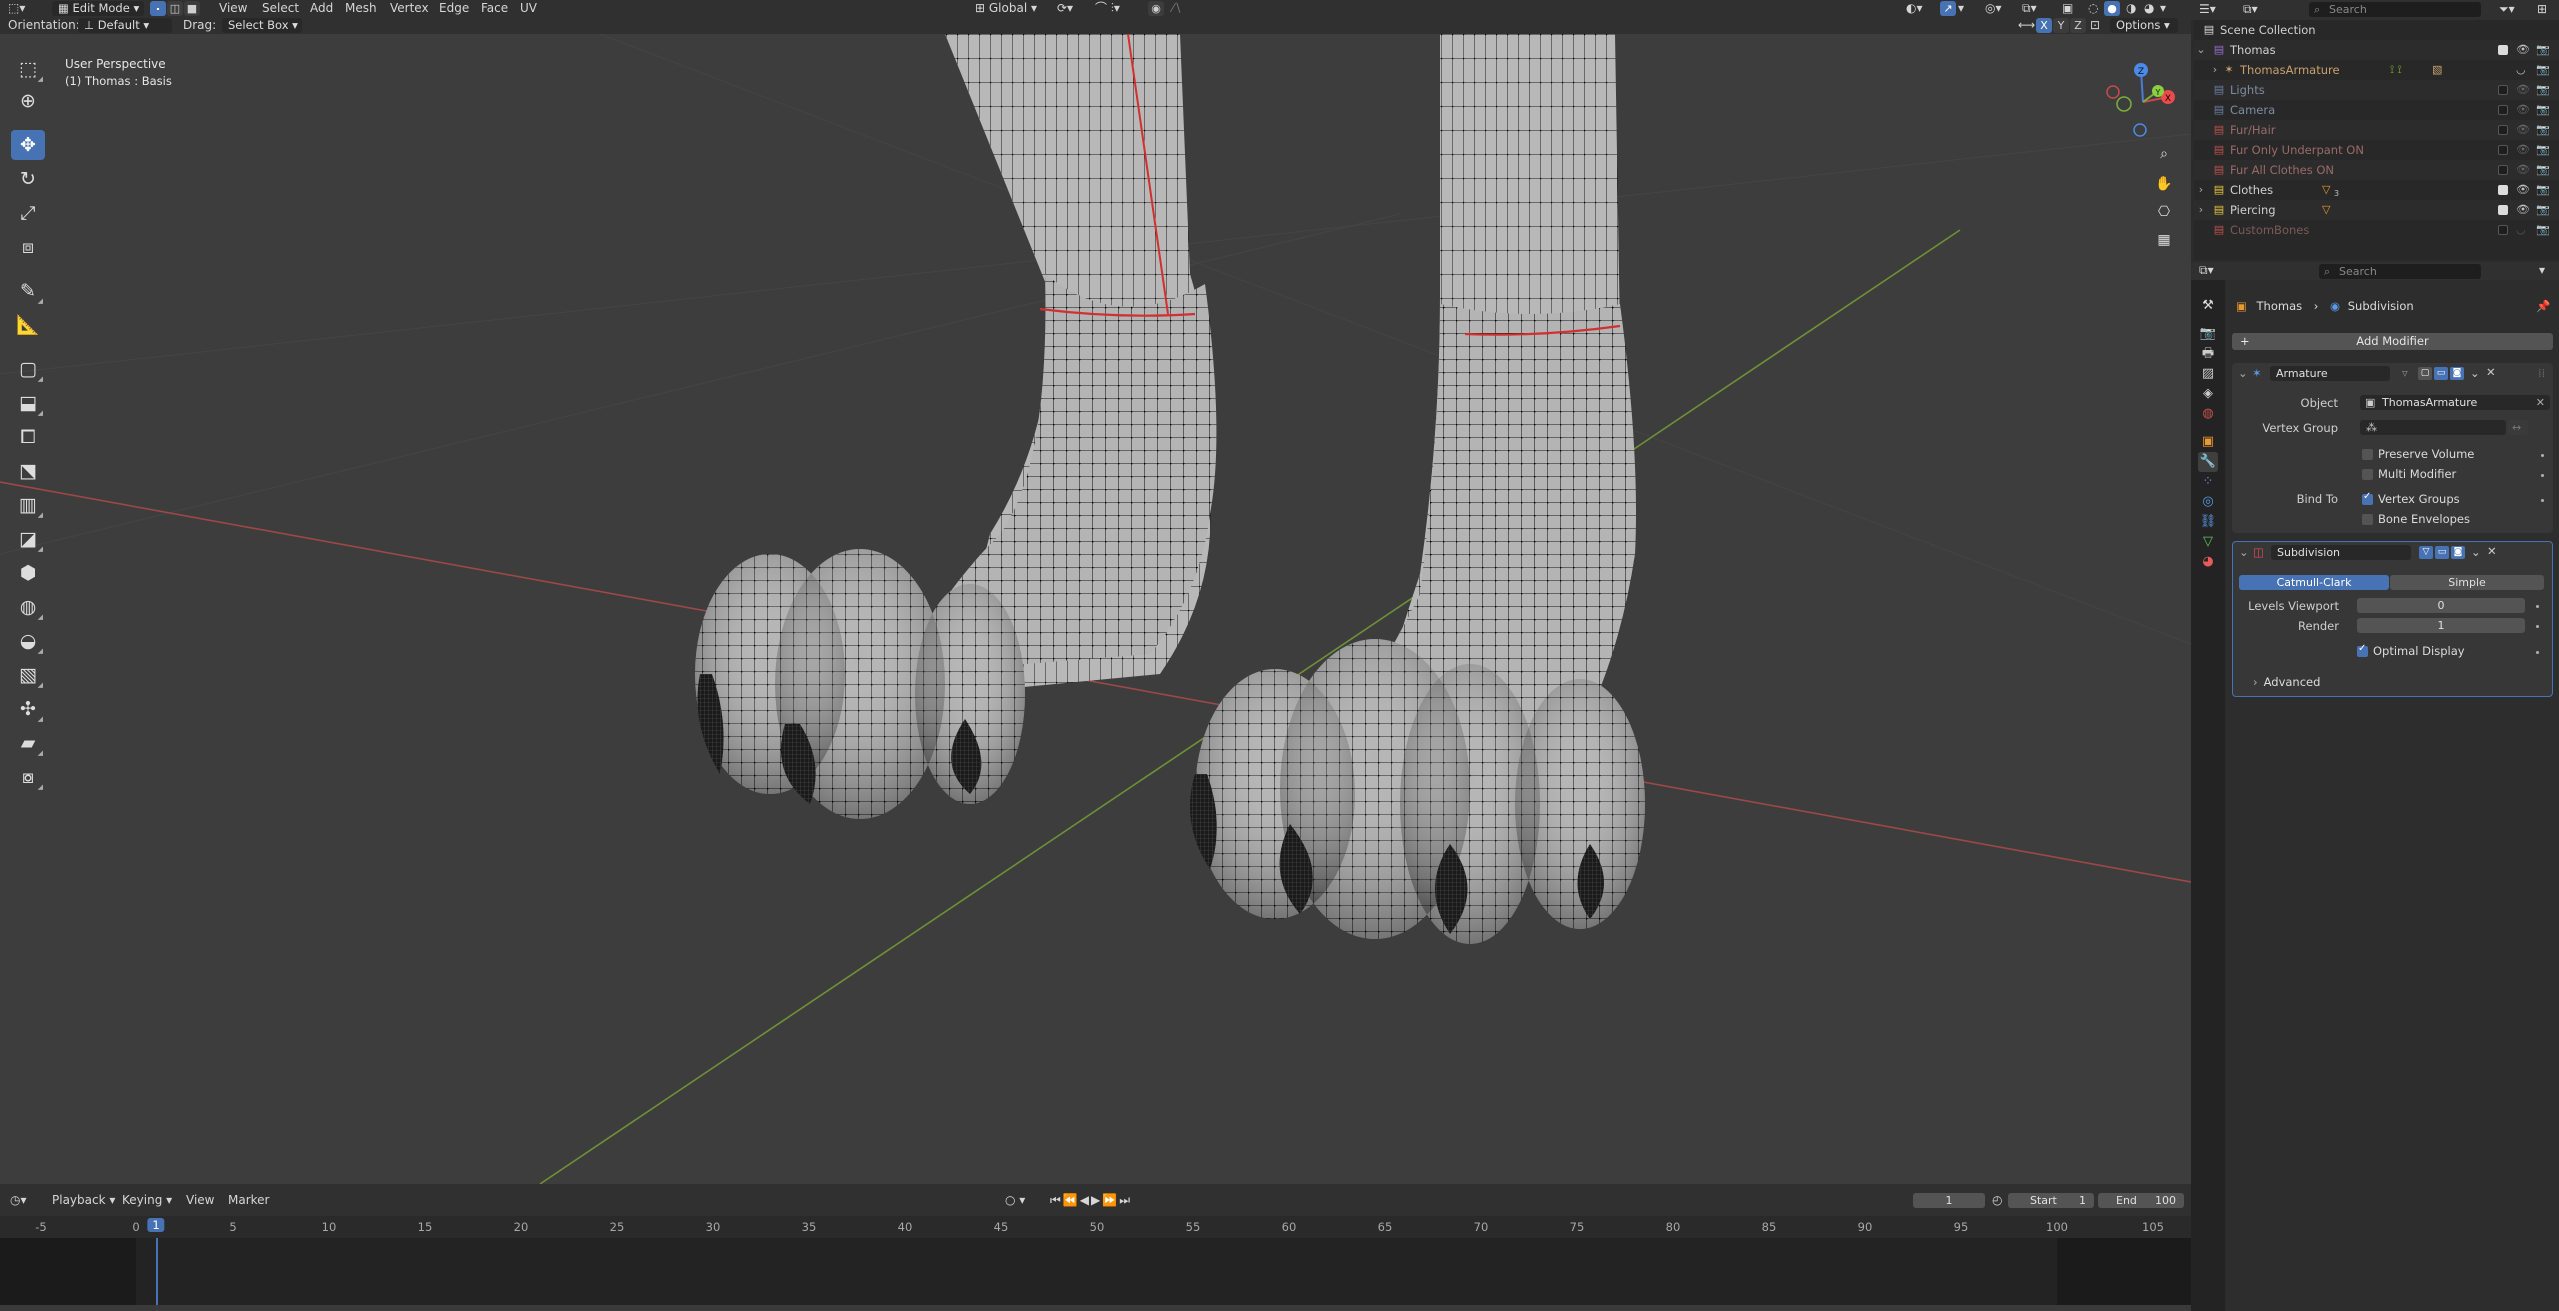 The width and height of the screenshot is (2559, 1311). I want to click on vertex-select-icon: ⬝, so click(158, 8).